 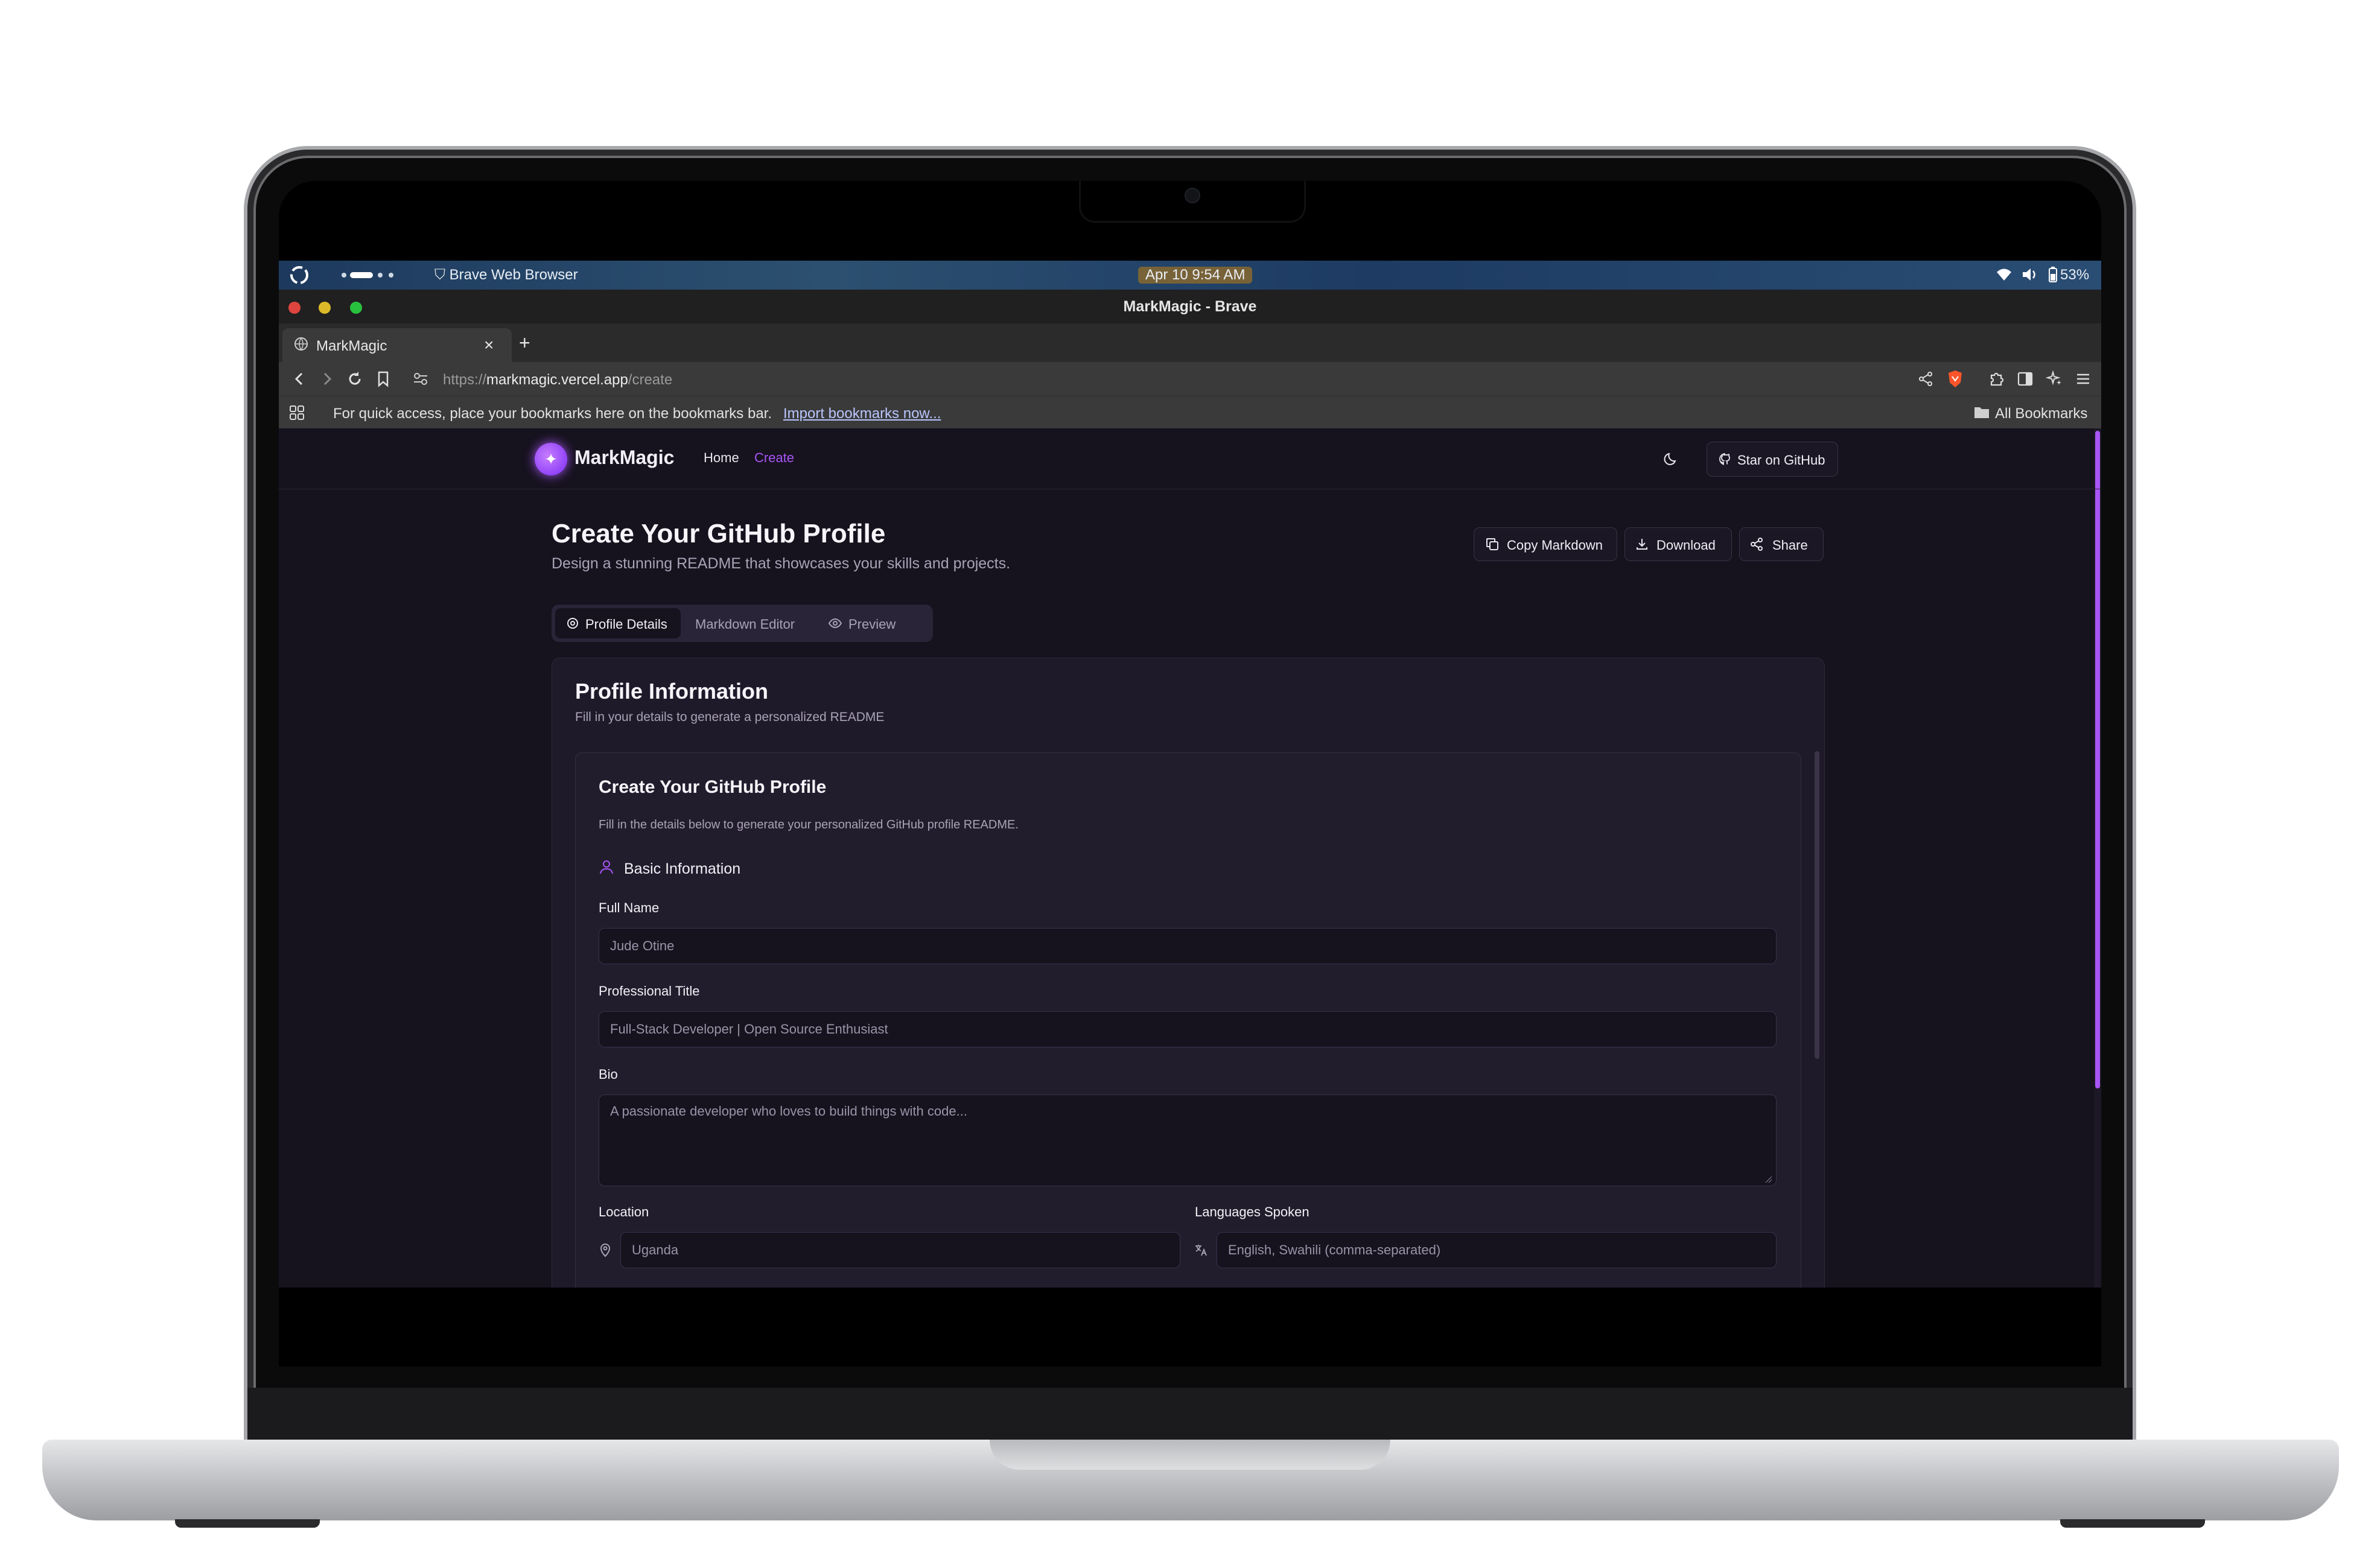 What do you see at coordinates (1817, 905) in the screenshot?
I see `form-scrollbar-thumb` at bounding box center [1817, 905].